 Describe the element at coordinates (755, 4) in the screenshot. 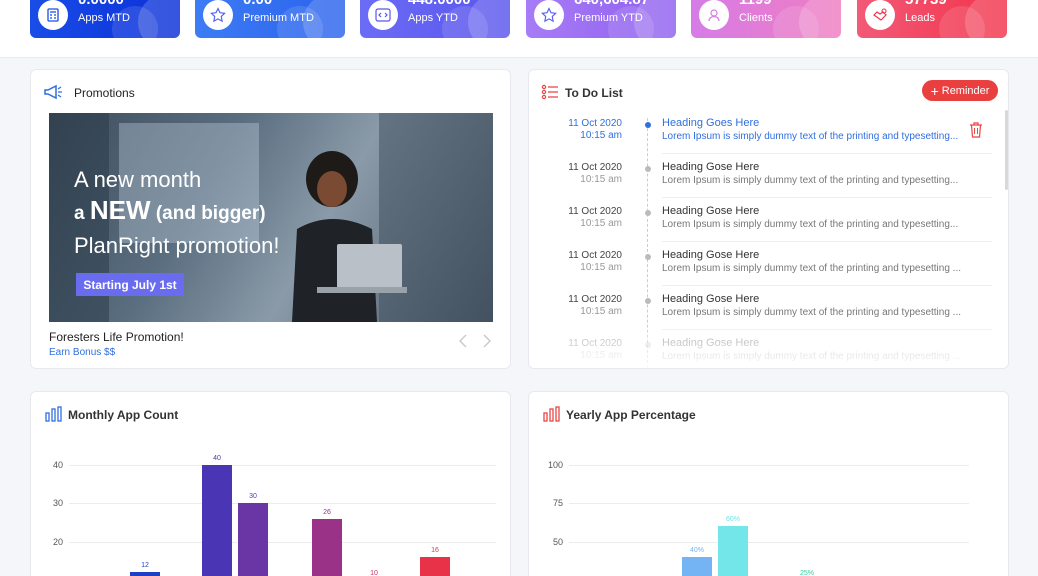

I see `stat-value: 1199` at that location.